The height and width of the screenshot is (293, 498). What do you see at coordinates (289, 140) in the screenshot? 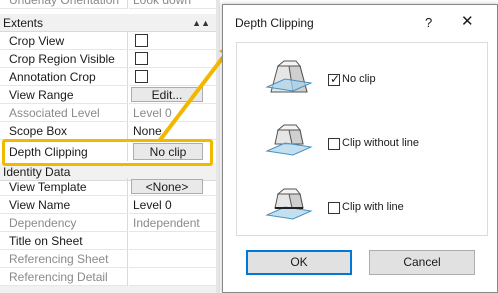
I see `clip-without-line-icon` at bounding box center [289, 140].